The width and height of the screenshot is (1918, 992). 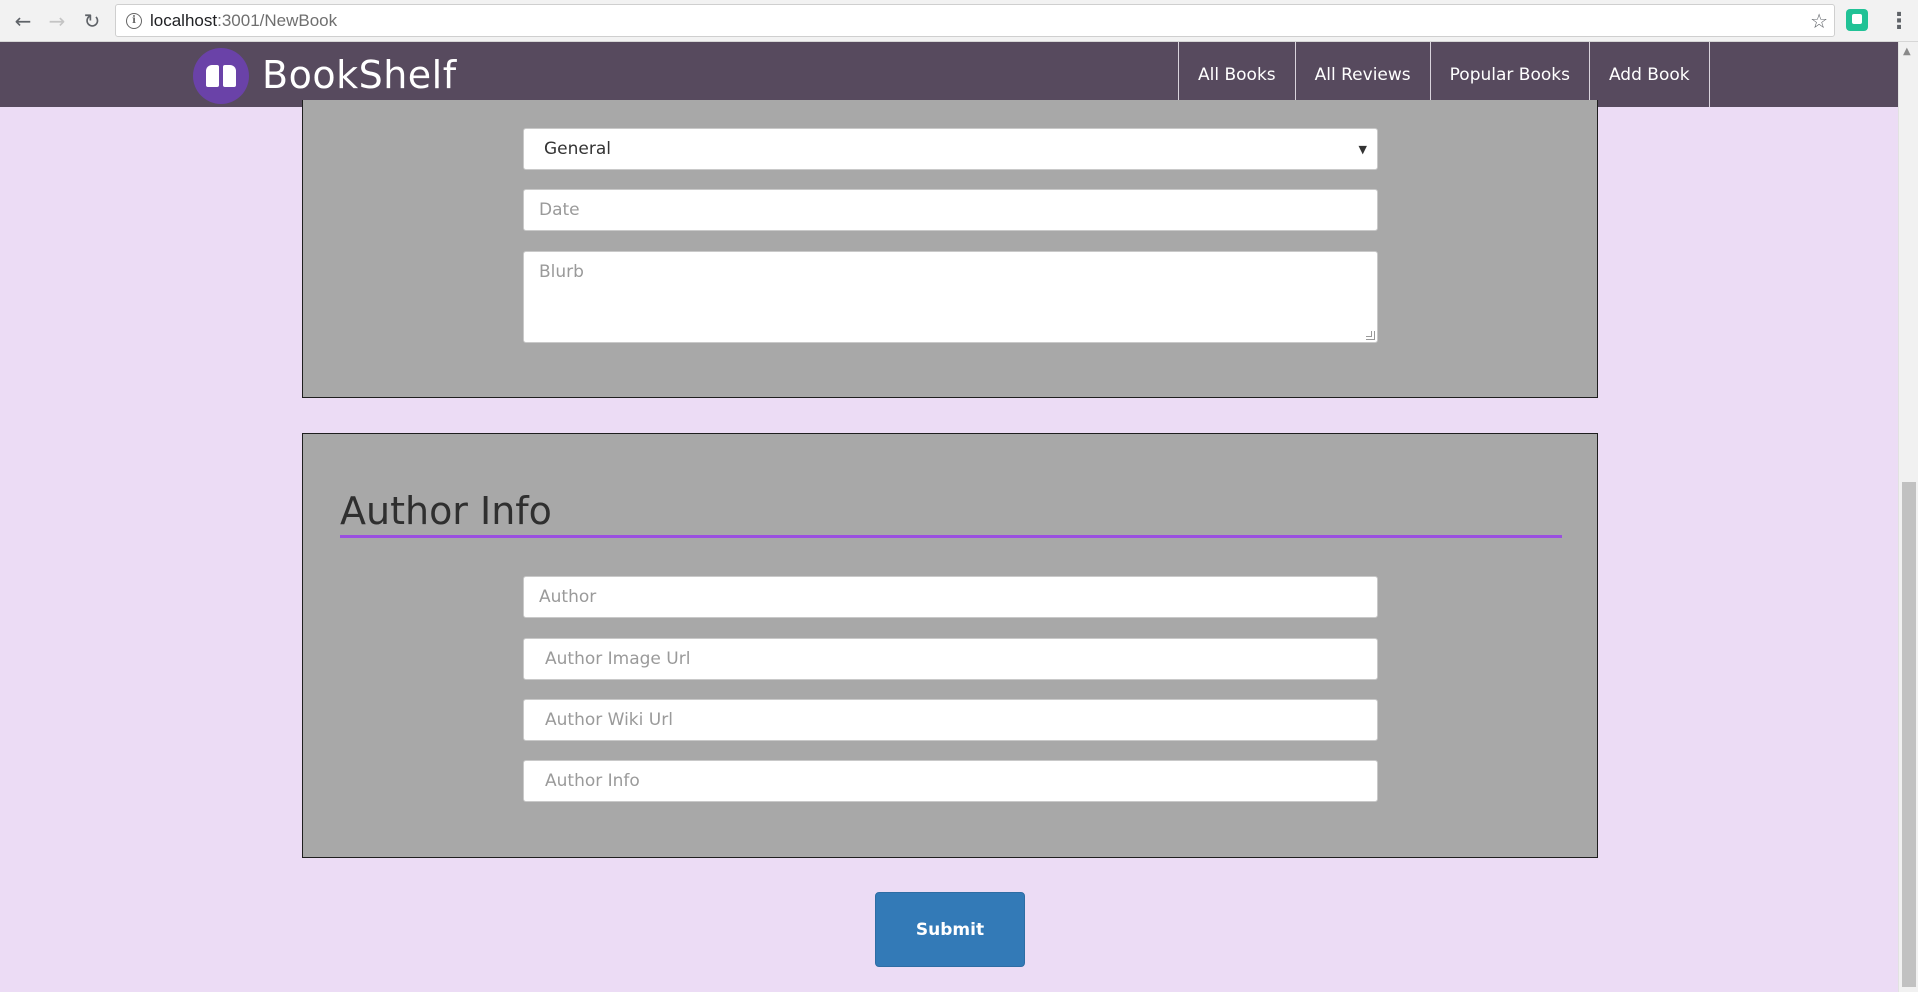 I want to click on brand-title: BookShelf, so click(x=359, y=75).